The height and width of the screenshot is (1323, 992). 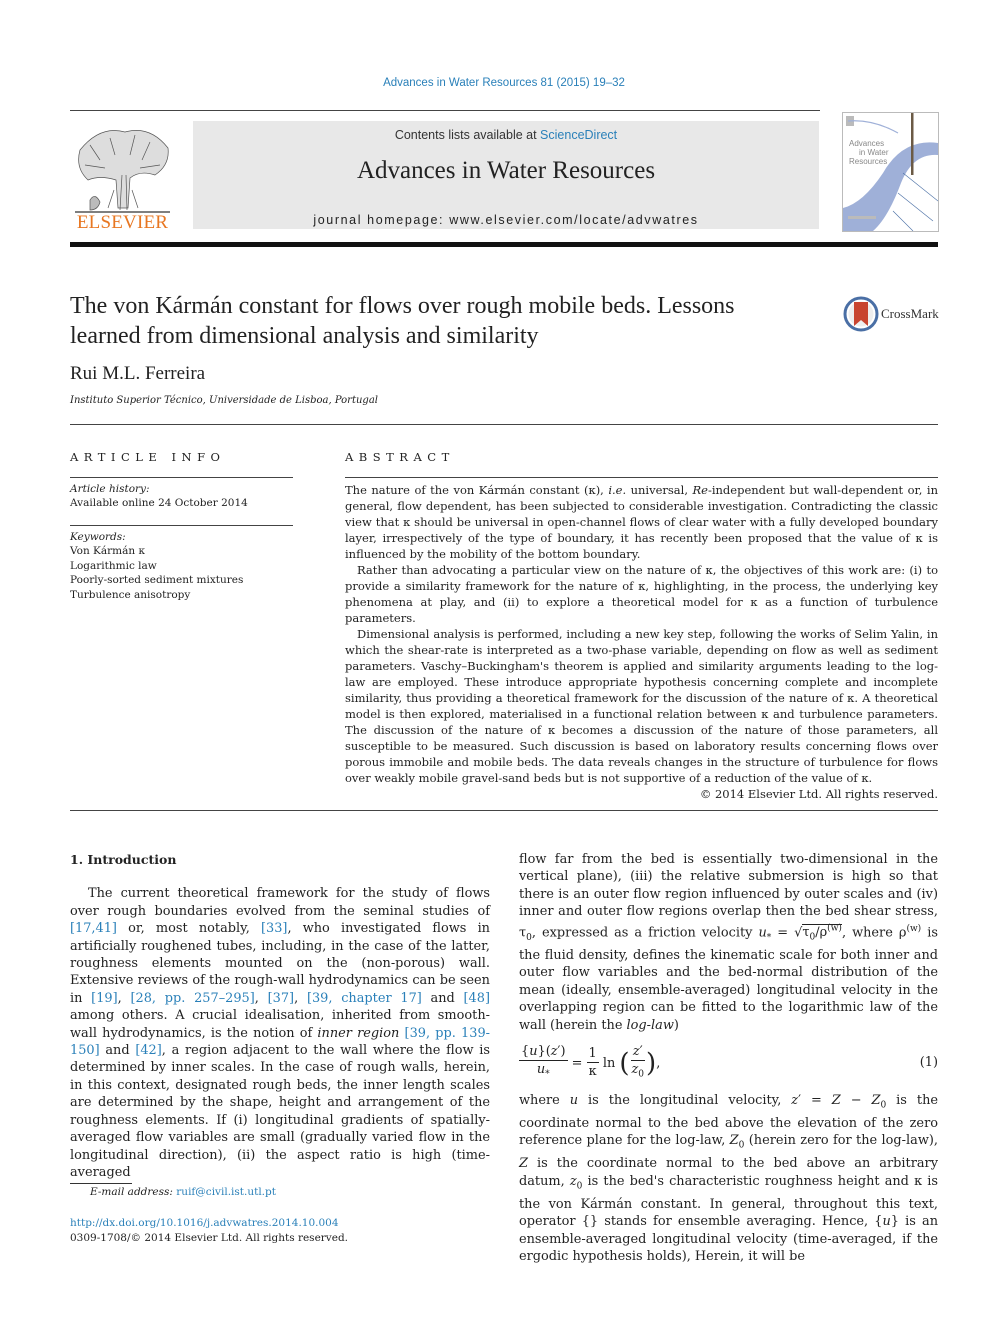 I want to click on cover-title-line-3: Resources, so click(x=868, y=161).